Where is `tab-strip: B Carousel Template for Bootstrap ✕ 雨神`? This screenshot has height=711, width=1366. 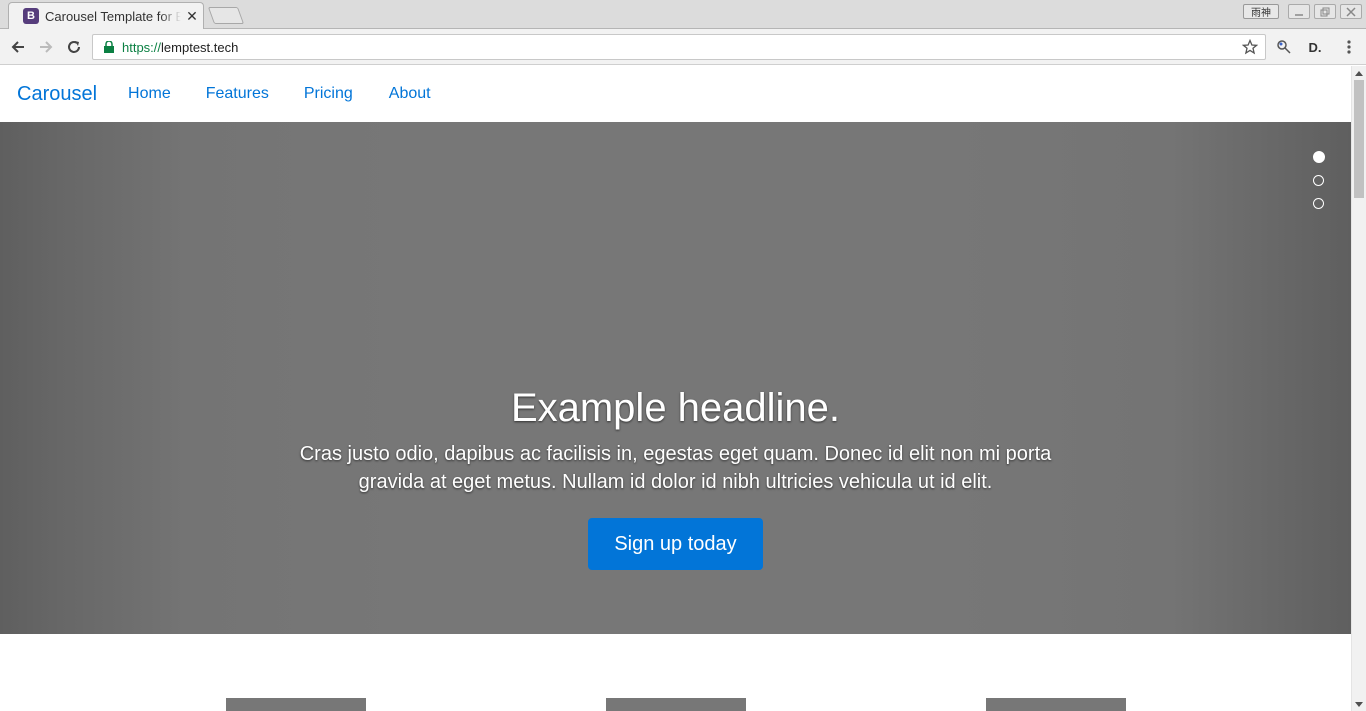
tab-strip: B Carousel Template for Bootstrap ✕ 雨神 is located at coordinates (683, 14).